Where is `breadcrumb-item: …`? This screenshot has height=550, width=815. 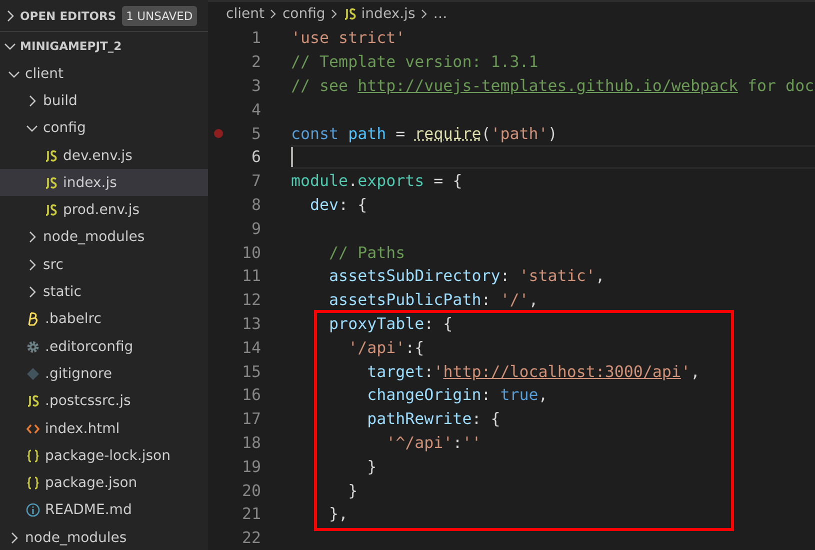
breadcrumb-item: … is located at coordinates (440, 14).